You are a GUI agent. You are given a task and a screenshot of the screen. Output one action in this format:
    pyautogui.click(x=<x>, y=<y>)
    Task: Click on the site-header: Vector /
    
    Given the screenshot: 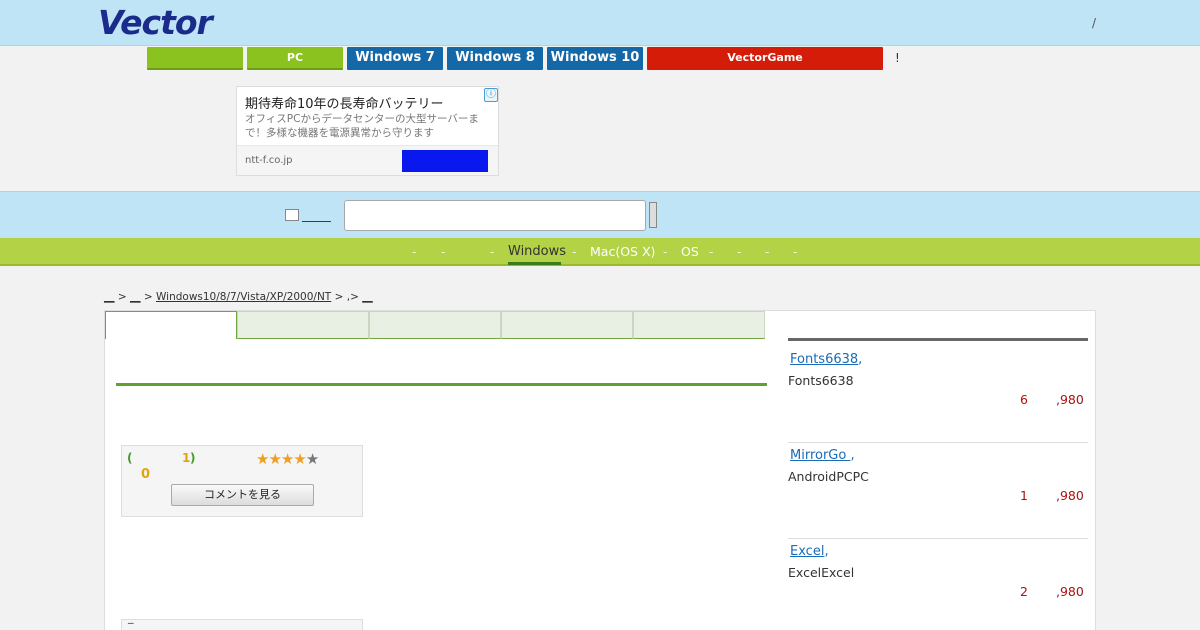 What is the action you would take?
    pyautogui.click(x=600, y=23)
    